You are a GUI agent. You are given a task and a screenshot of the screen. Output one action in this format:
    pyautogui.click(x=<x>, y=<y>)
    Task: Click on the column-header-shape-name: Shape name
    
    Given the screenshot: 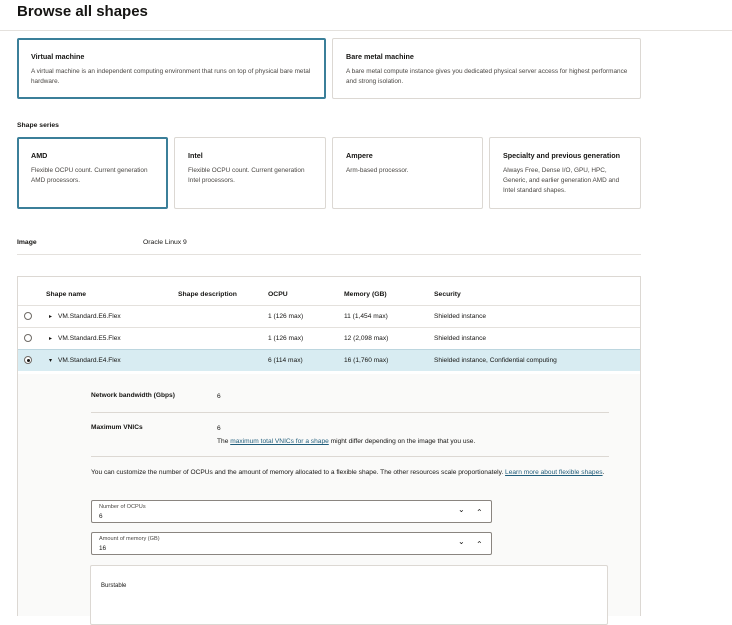 What is the action you would take?
    pyautogui.click(x=66, y=294)
    